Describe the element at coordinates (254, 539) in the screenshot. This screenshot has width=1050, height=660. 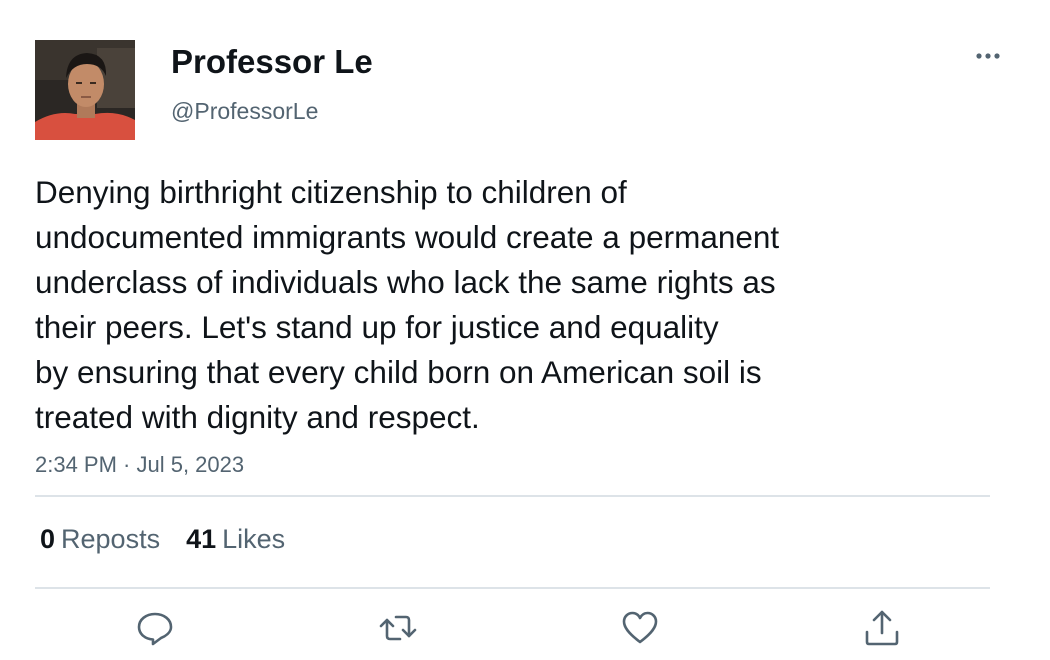
I see `likes-label: Likes` at that location.